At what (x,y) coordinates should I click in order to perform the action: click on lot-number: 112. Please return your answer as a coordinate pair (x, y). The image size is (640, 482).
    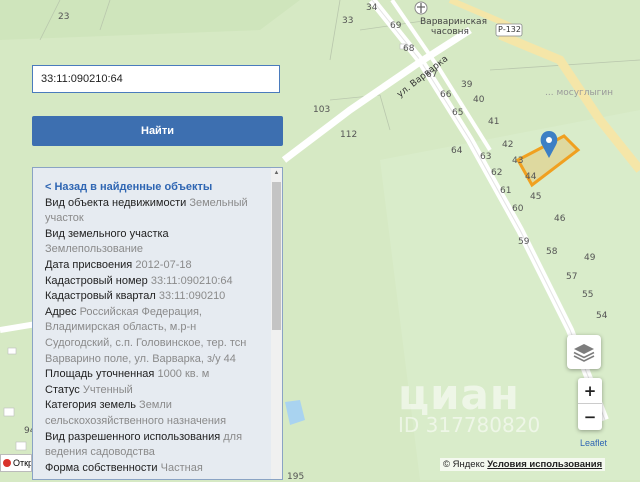
    Looking at the image, I should click on (349, 135).